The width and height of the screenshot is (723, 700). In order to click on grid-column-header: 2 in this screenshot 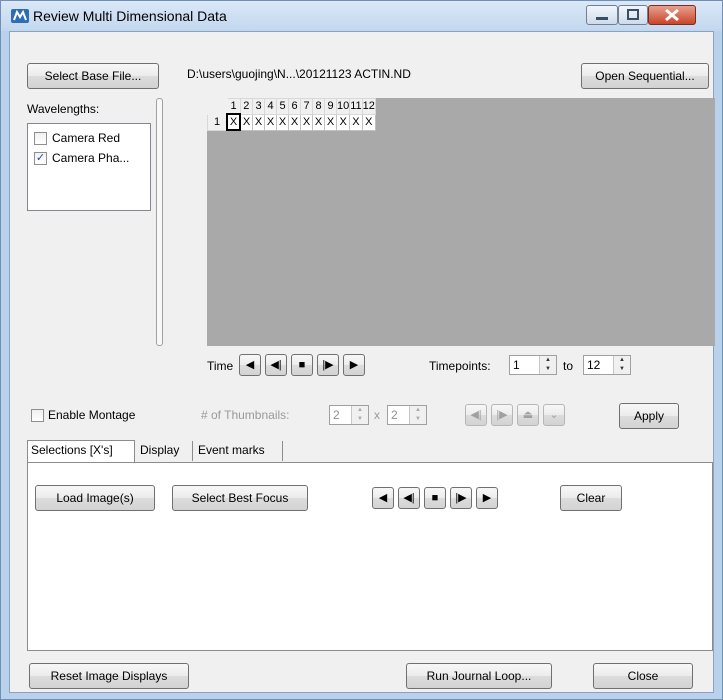, I will do `click(246, 106)`.